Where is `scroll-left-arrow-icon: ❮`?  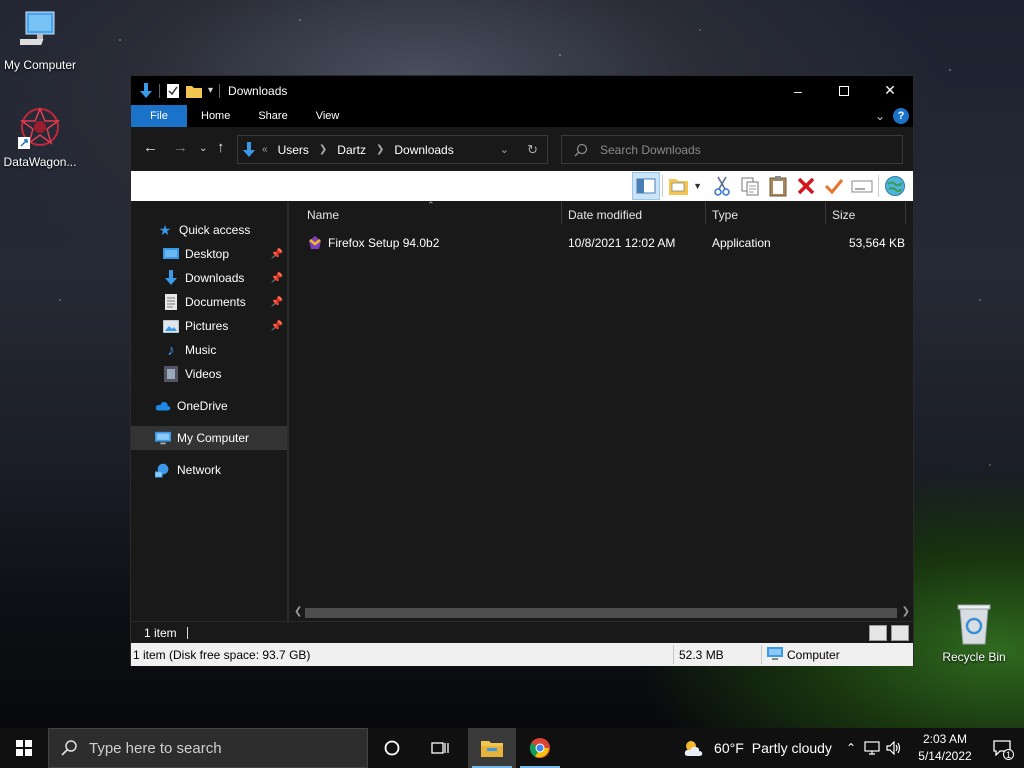 scroll-left-arrow-icon: ❮ is located at coordinates (298, 611).